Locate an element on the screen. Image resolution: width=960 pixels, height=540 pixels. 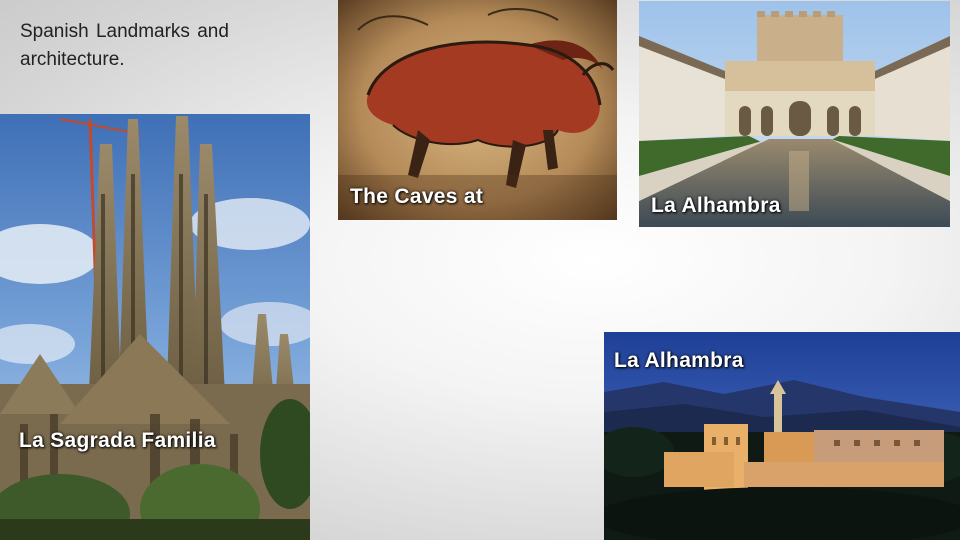
slide-title: Spanish Landmarks and architecture. is located at coordinates (124, 45).